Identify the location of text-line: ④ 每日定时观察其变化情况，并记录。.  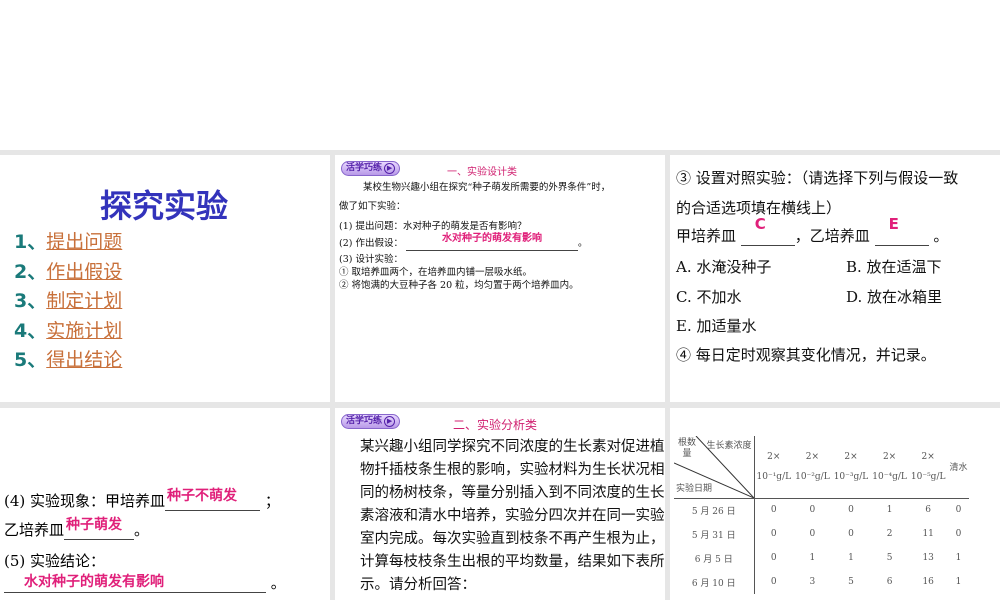
(806, 355).